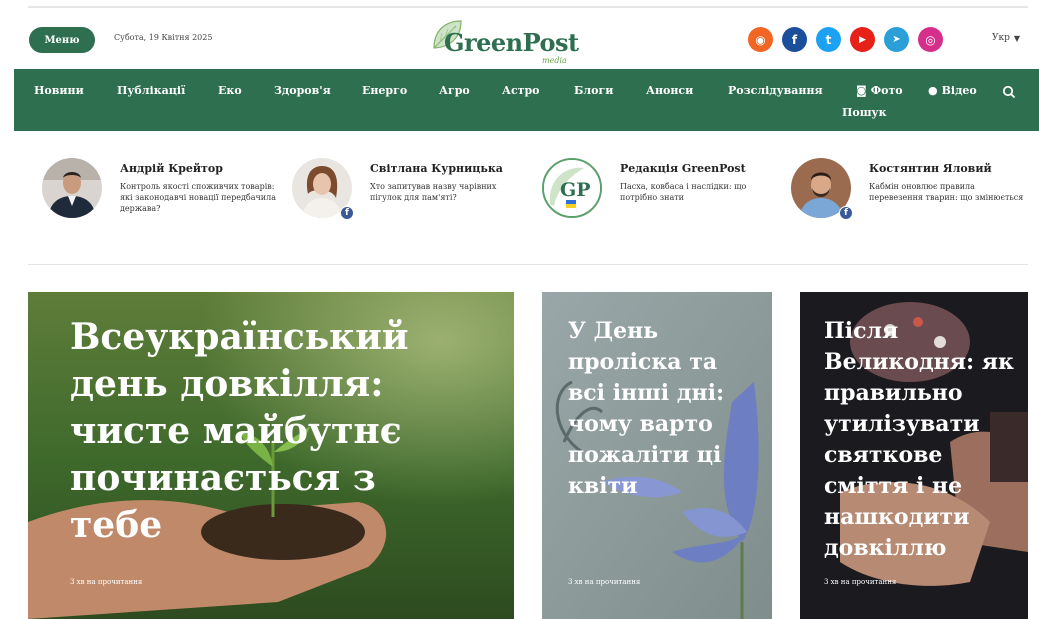 The width and height of the screenshot is (1039, 619). I want to click on nav-item-investigations: Розслідування, so click(775, 90).